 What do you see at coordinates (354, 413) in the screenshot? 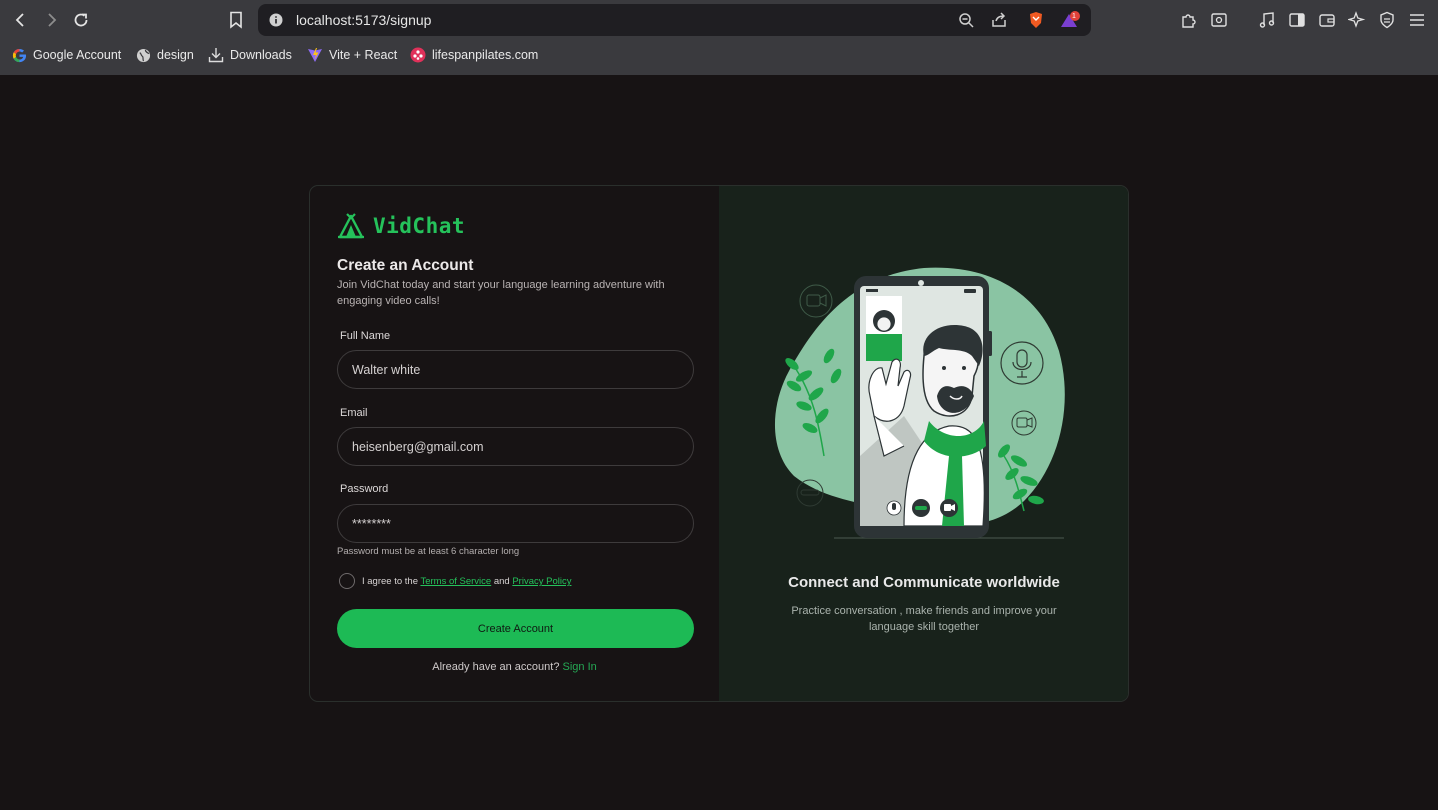
I see `email-label: Email` at bounding box center [354, 413].